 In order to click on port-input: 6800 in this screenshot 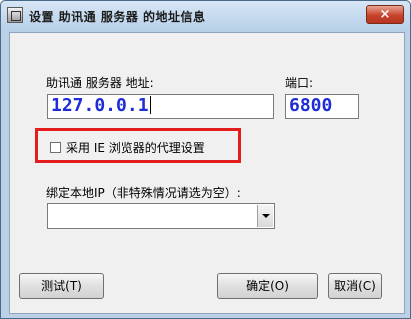, I will do `click(322, 106)`.